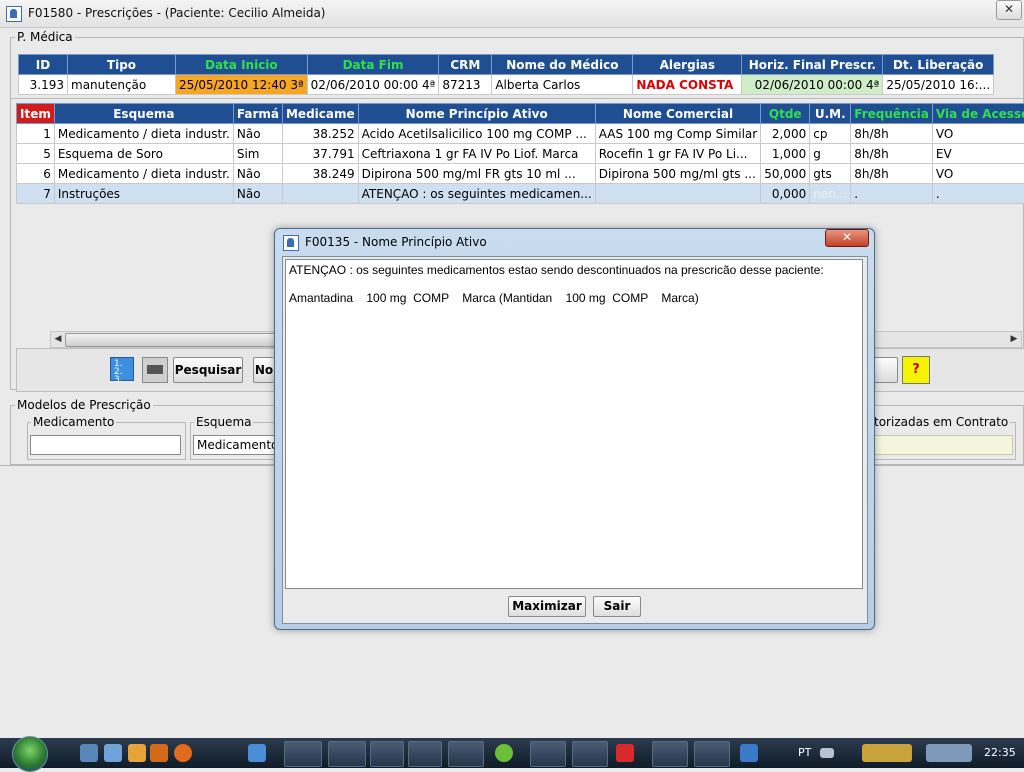 This screenshot has height=772, width=1024. Describe the element at coordinates (892, 194) in the screenshot. I see `cell-frequencia: .` at that location.